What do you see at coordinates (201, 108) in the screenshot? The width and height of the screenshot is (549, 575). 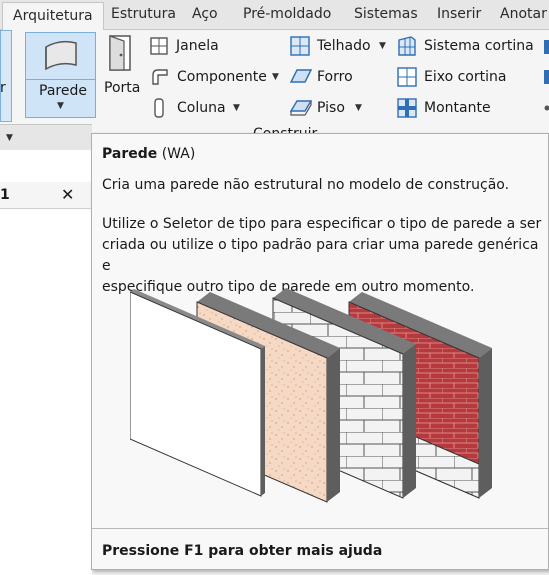 I see `coluna-button: Coluna` at bounding box center [201, 108].